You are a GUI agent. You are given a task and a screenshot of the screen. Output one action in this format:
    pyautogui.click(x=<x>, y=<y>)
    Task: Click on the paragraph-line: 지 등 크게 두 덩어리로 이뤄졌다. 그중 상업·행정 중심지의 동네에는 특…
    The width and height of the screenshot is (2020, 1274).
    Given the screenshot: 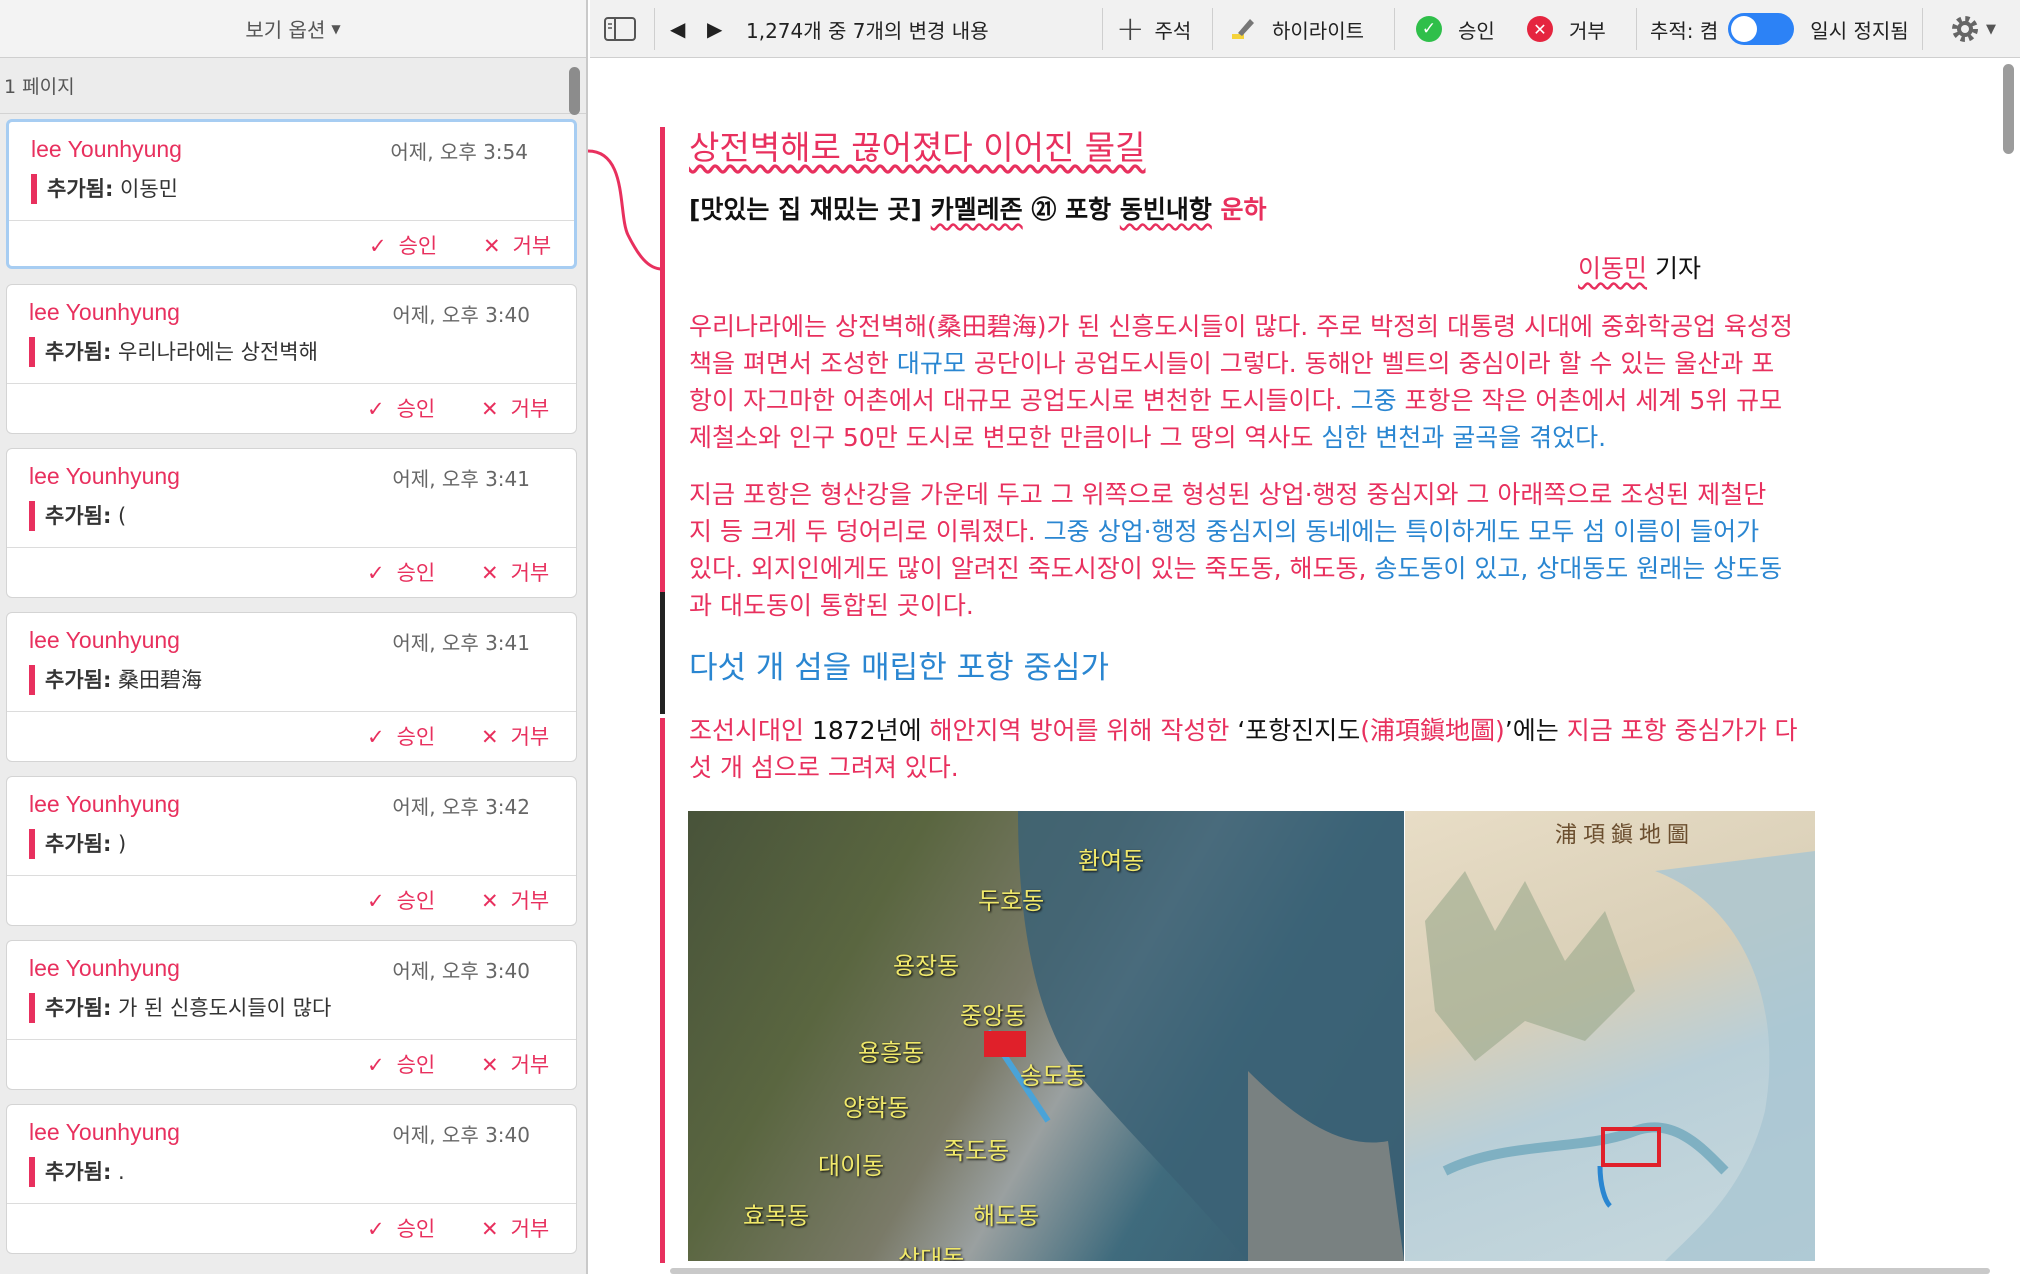 What is the action you would take?
    pyautogui.click(x=1254, y=531)
    